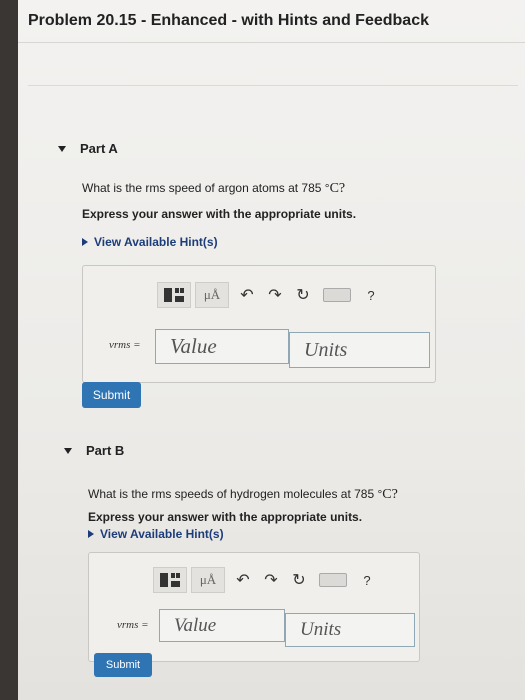 Image resolution: width=525 pixels, height=700 pixels. I want to click on part-b-value-input: Value, so click(222, 625).